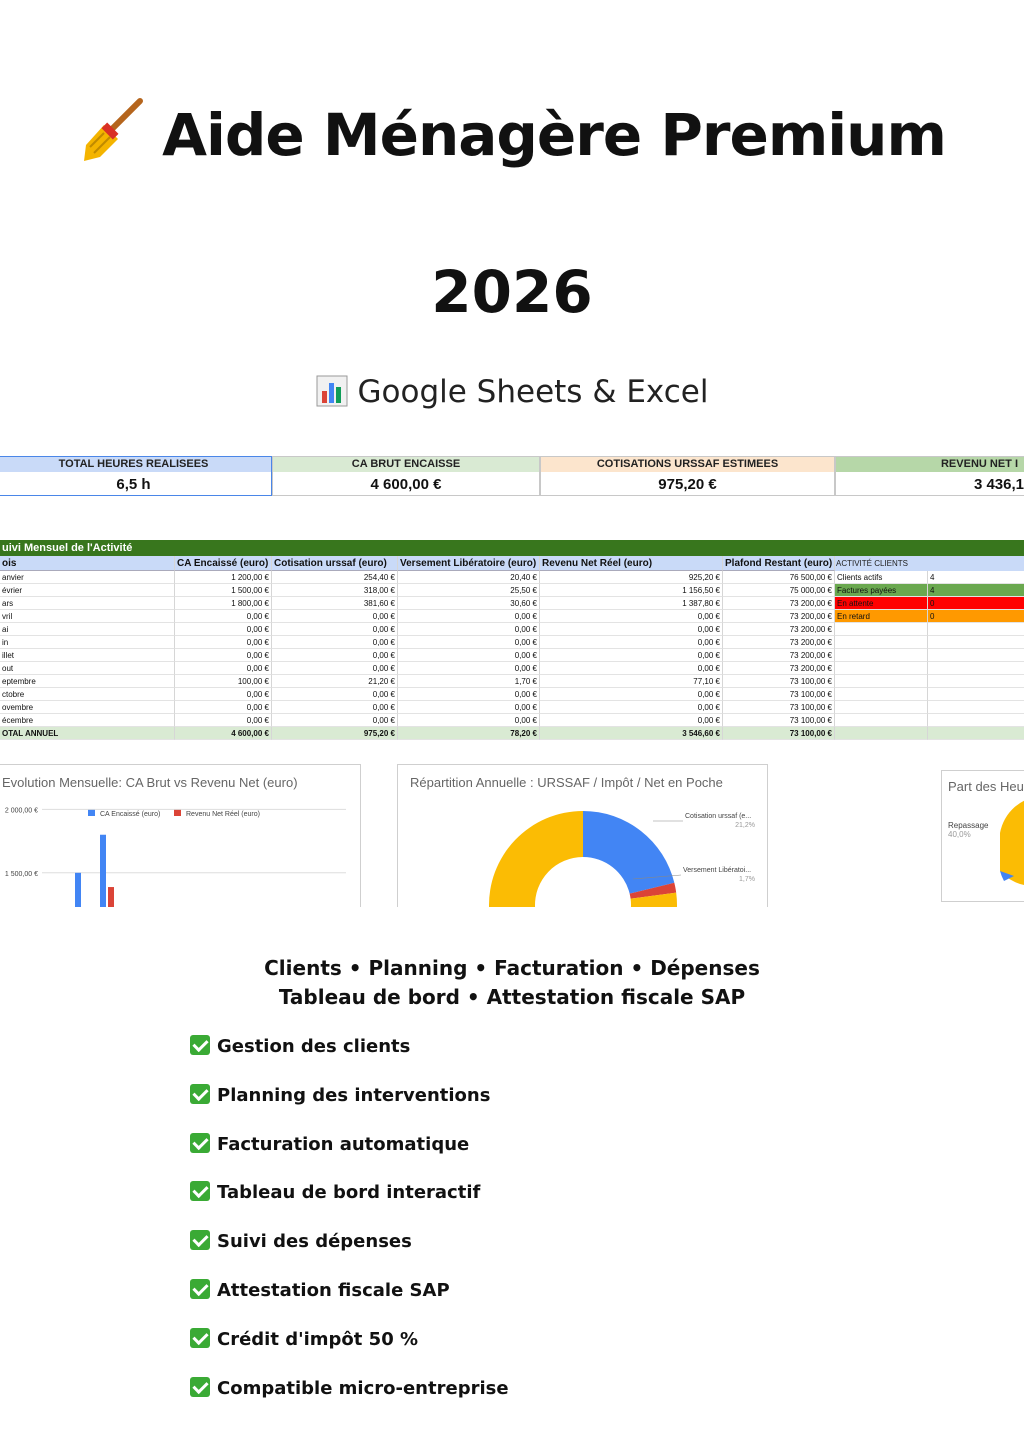 This screenshot has width=1024, height=1448. What do you see at coordinates (631, 733) in the screenshot?
I see `table-cell: 3 546,60 €` at bounding box center [631, 733].